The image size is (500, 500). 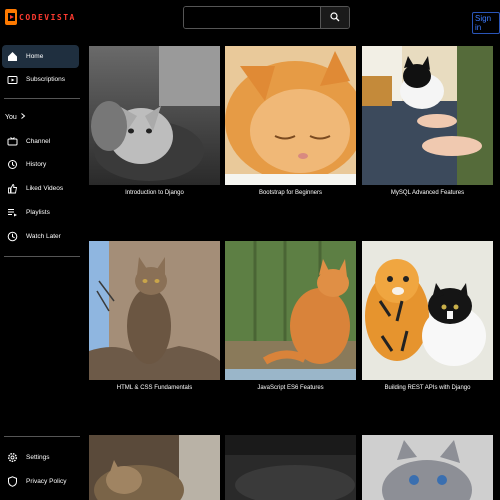 I want to click on sidebar-item-label: Settings, so click(x=38, y=457).